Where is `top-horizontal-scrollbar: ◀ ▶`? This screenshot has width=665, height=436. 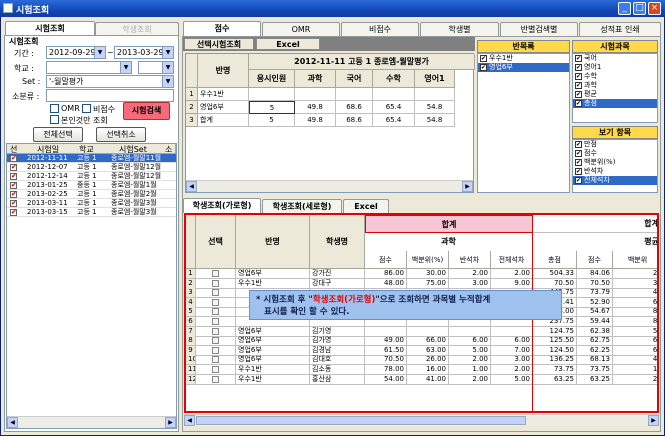 top-horizontal-scrollbar: ◀ ▶ is located at coordinates (329, 186).